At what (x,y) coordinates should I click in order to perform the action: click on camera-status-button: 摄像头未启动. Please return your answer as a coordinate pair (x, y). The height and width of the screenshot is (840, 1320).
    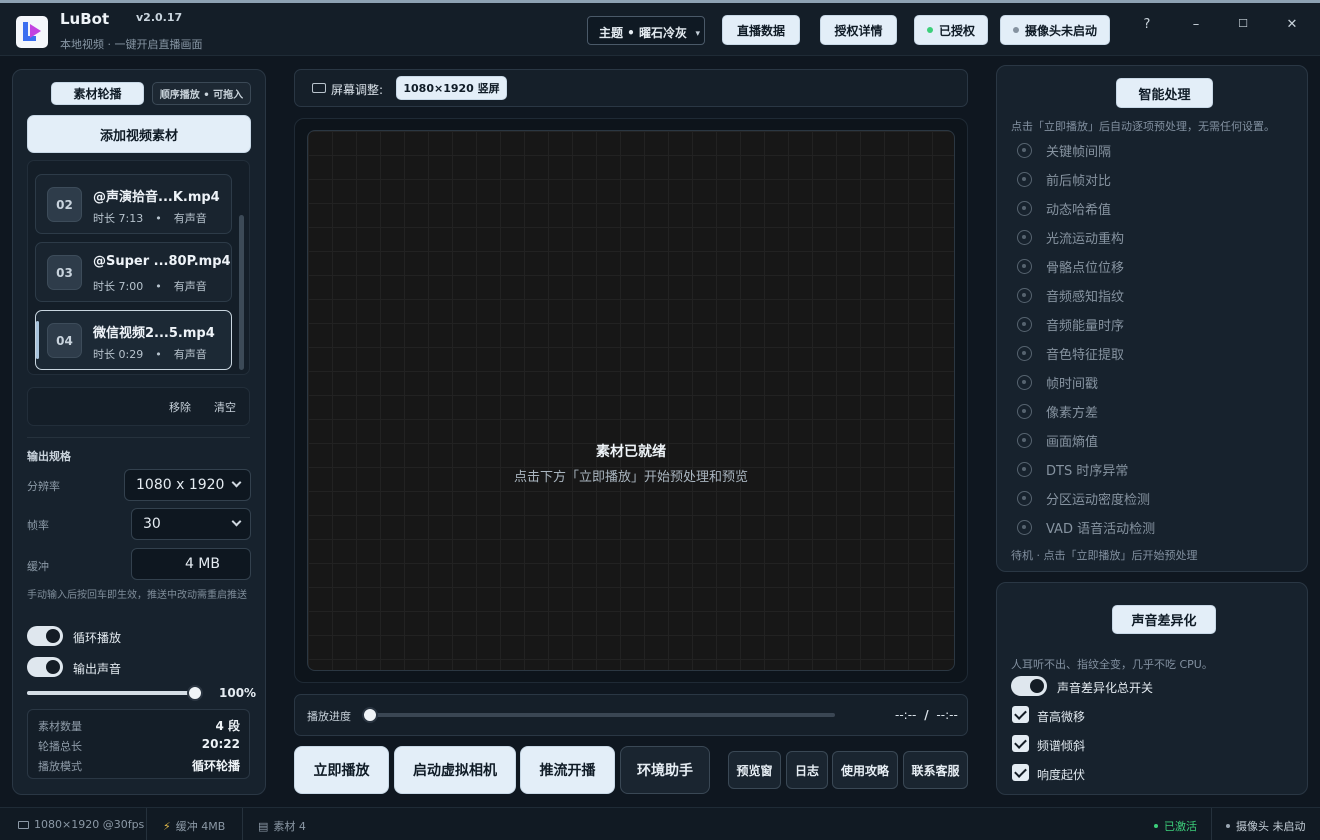
    Looking at the image, I should click on (1055, 30).